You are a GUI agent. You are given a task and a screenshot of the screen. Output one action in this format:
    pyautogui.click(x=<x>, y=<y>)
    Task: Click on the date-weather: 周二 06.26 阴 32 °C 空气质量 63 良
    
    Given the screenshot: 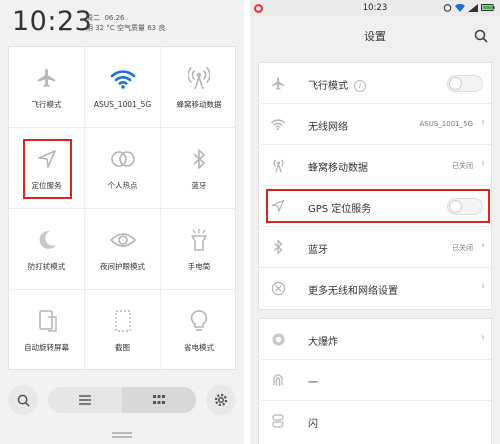 What is the action you would take?
    pyautogui.click(x=125, y=23)
    